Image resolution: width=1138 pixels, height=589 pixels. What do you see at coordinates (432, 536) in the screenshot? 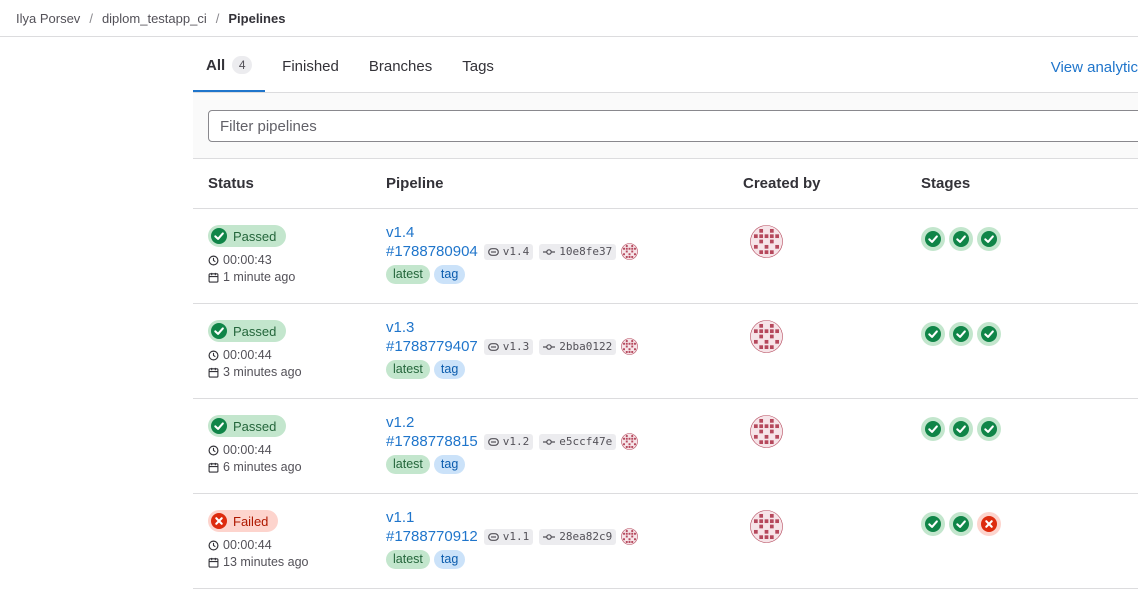
I see `pipeline-id-link: #1788770912` at bounding box center [432, 536].